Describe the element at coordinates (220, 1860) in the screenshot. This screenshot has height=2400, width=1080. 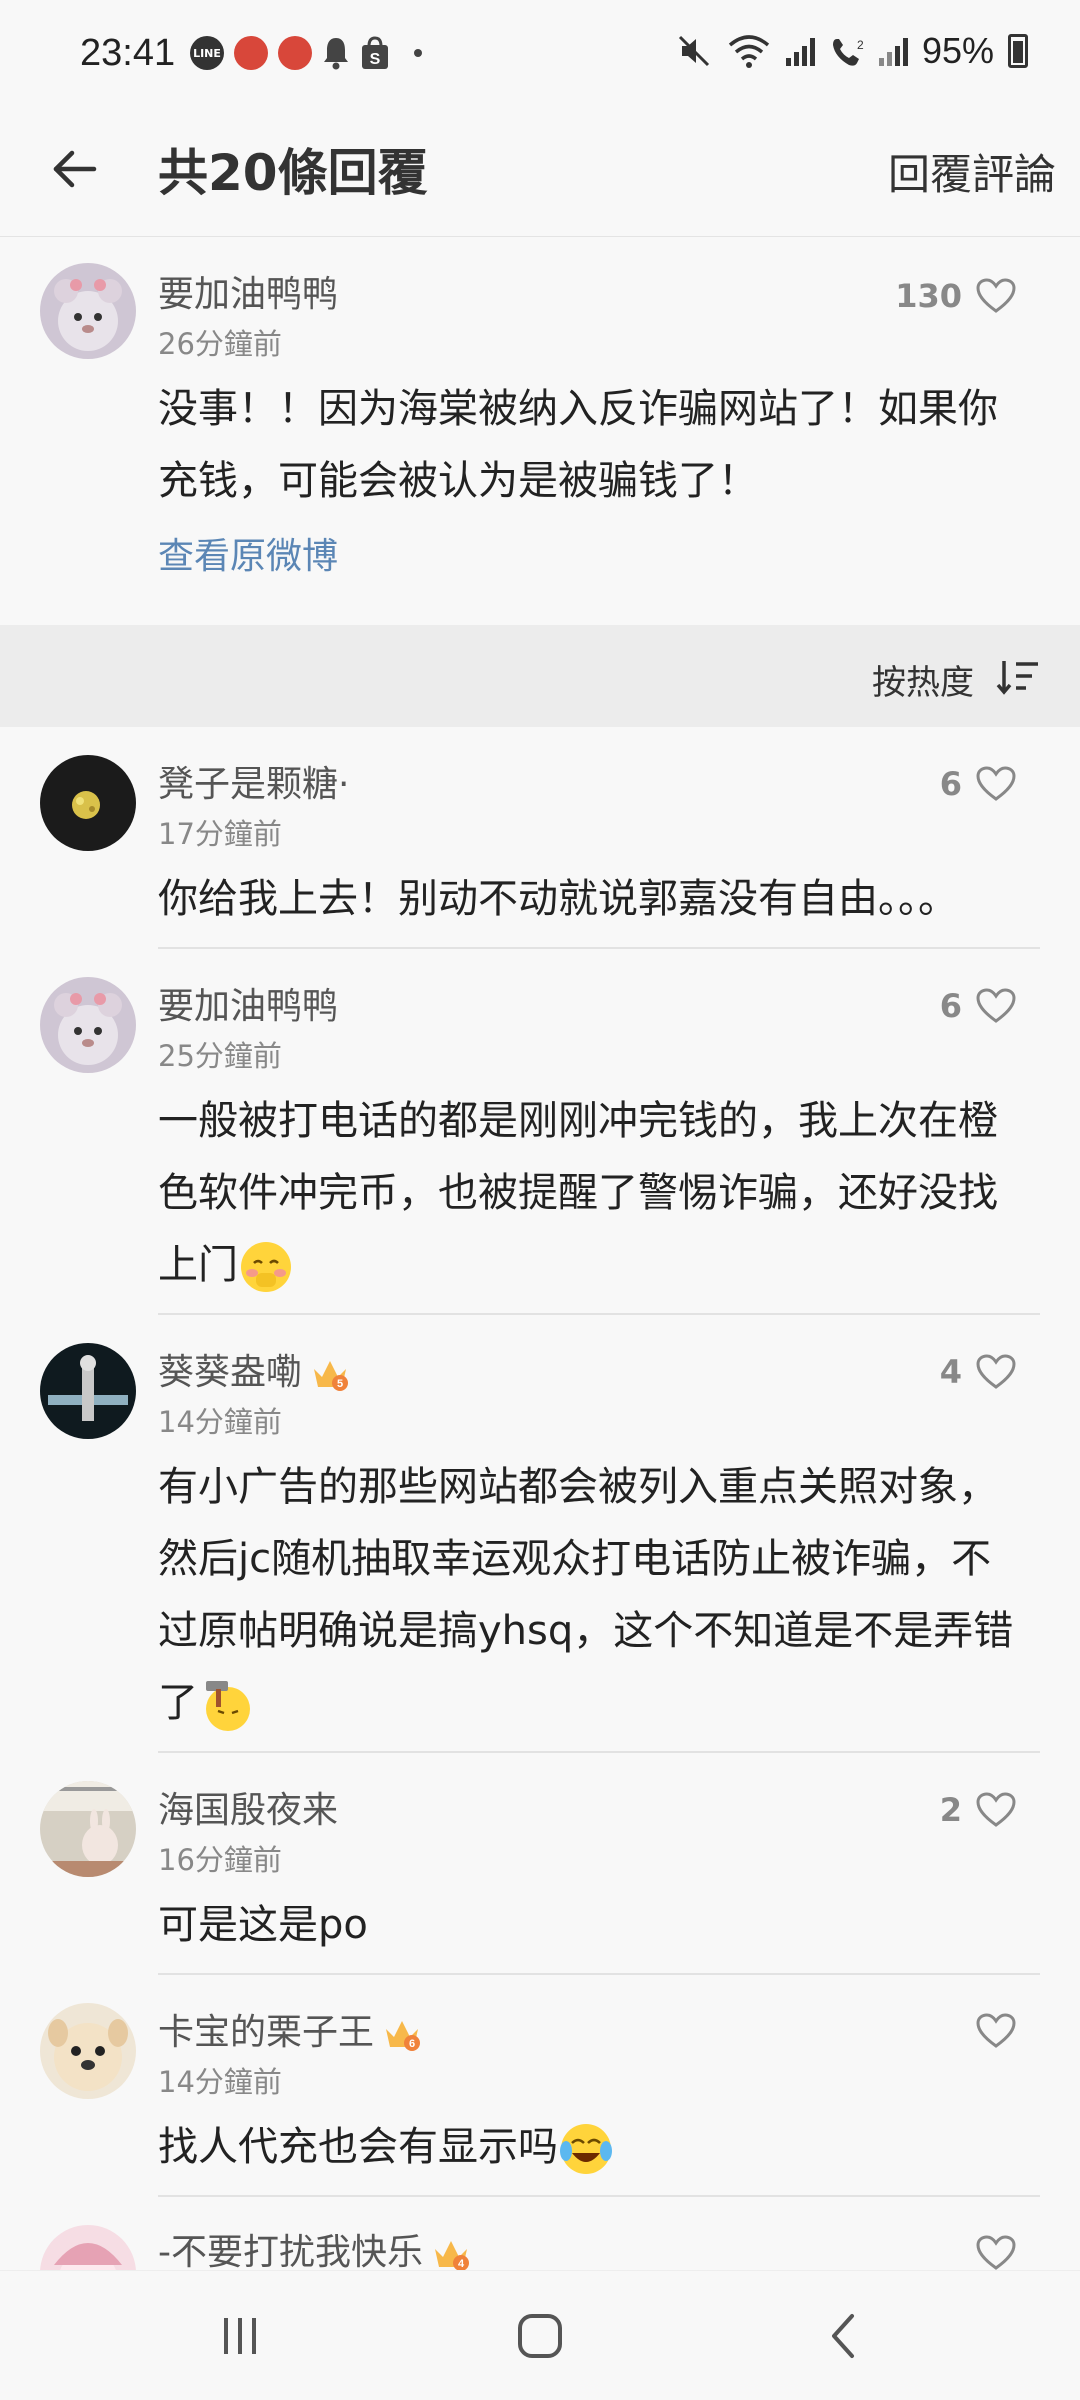
I see `comment-time: 16分鐘前` at that location.